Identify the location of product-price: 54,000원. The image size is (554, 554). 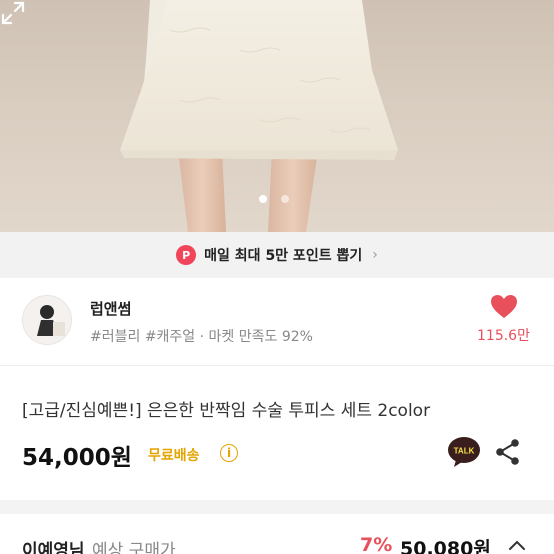
(77, 458).